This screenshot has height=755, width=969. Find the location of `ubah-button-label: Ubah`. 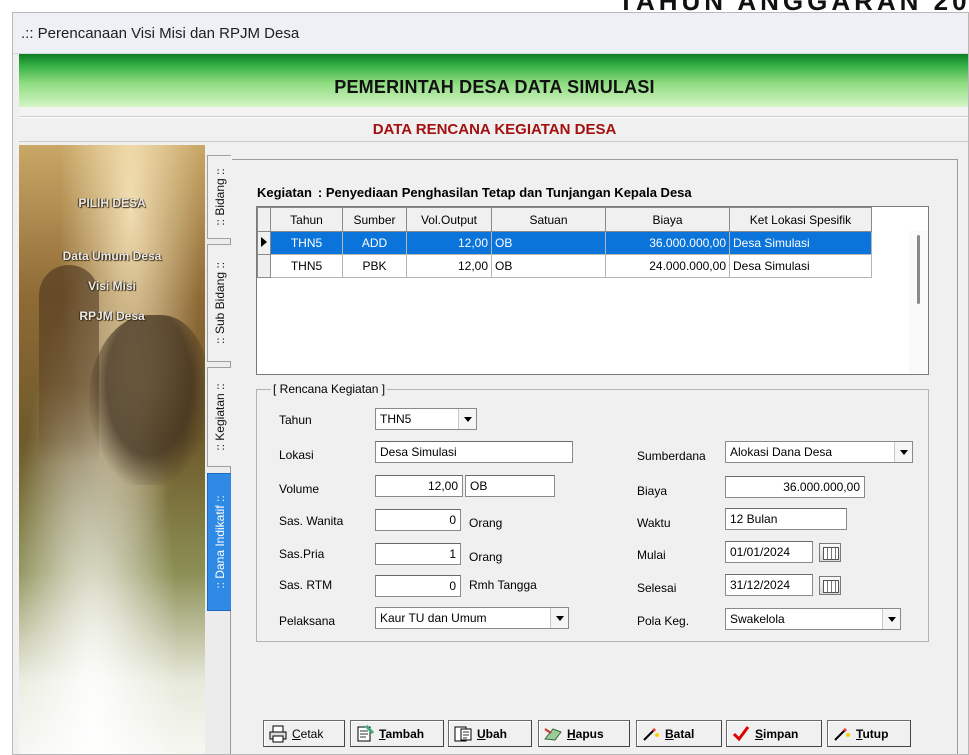

ubah-button-label: Ubah is located at coordinates (492, 733).